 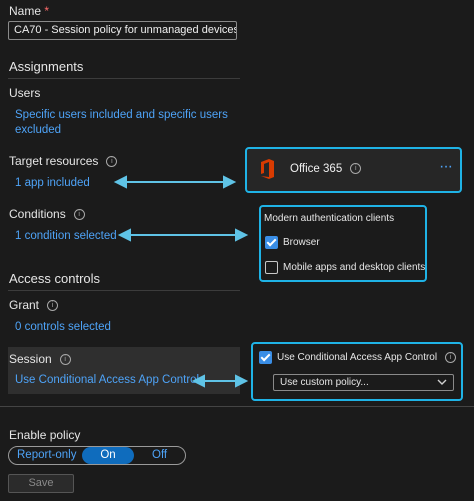 I want to click on annotation-arrows, so click(x=181, y=281).